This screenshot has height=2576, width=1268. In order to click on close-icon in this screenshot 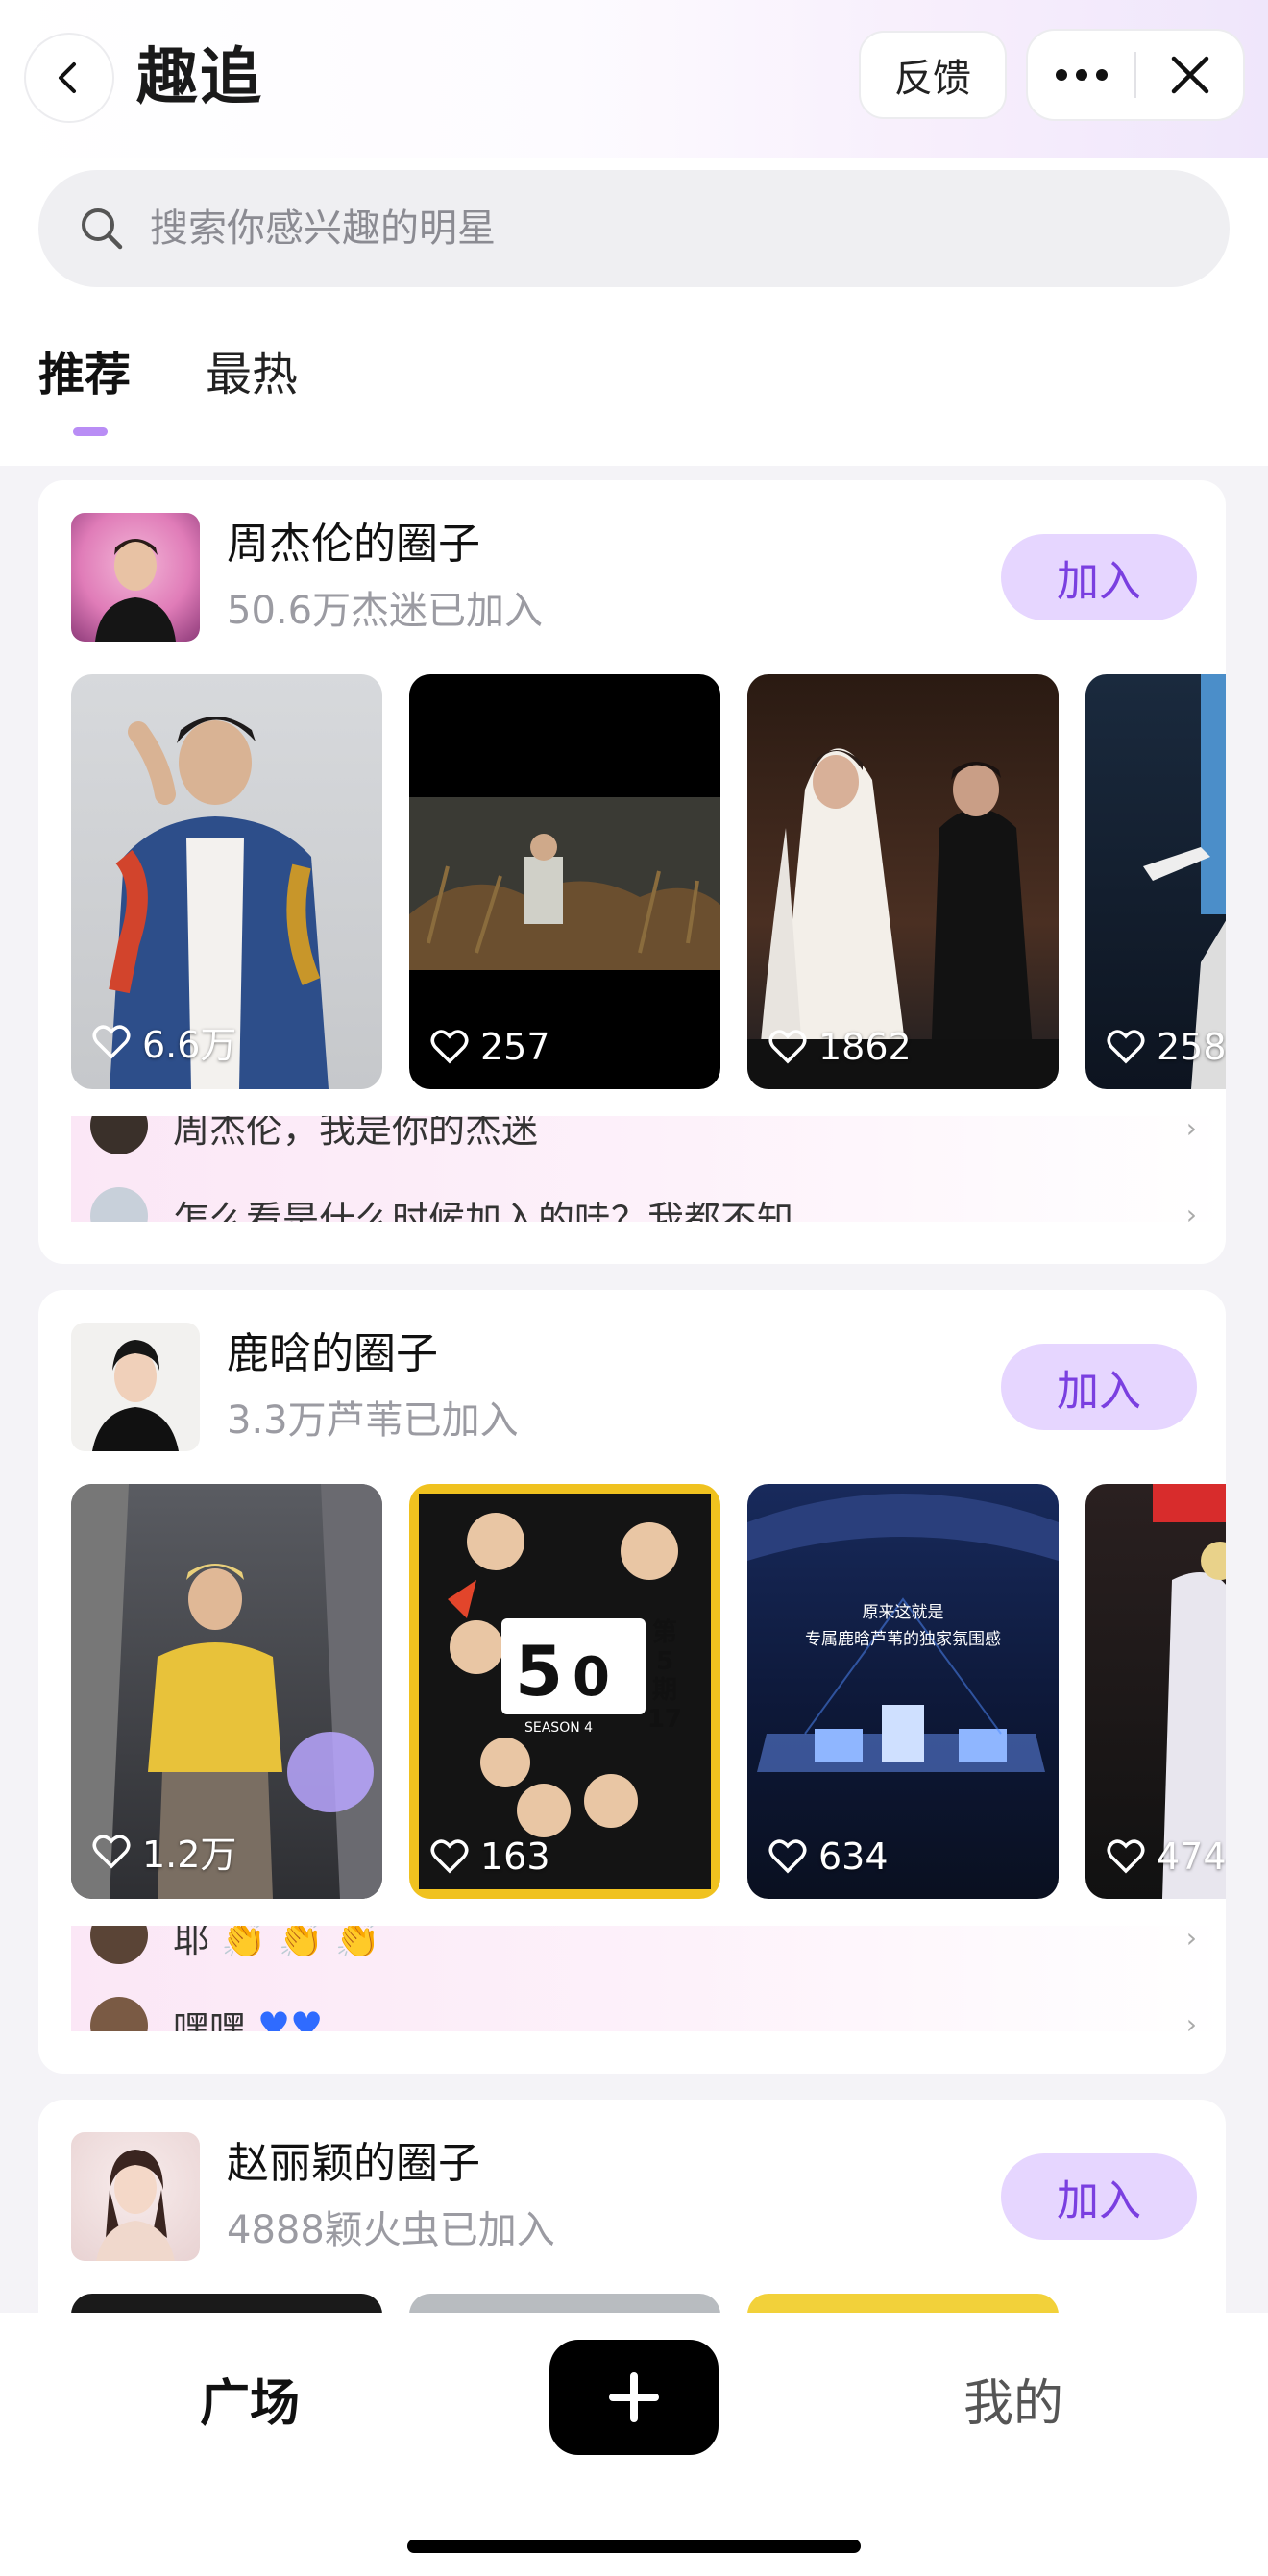, I will do `click(1189, 75)`.